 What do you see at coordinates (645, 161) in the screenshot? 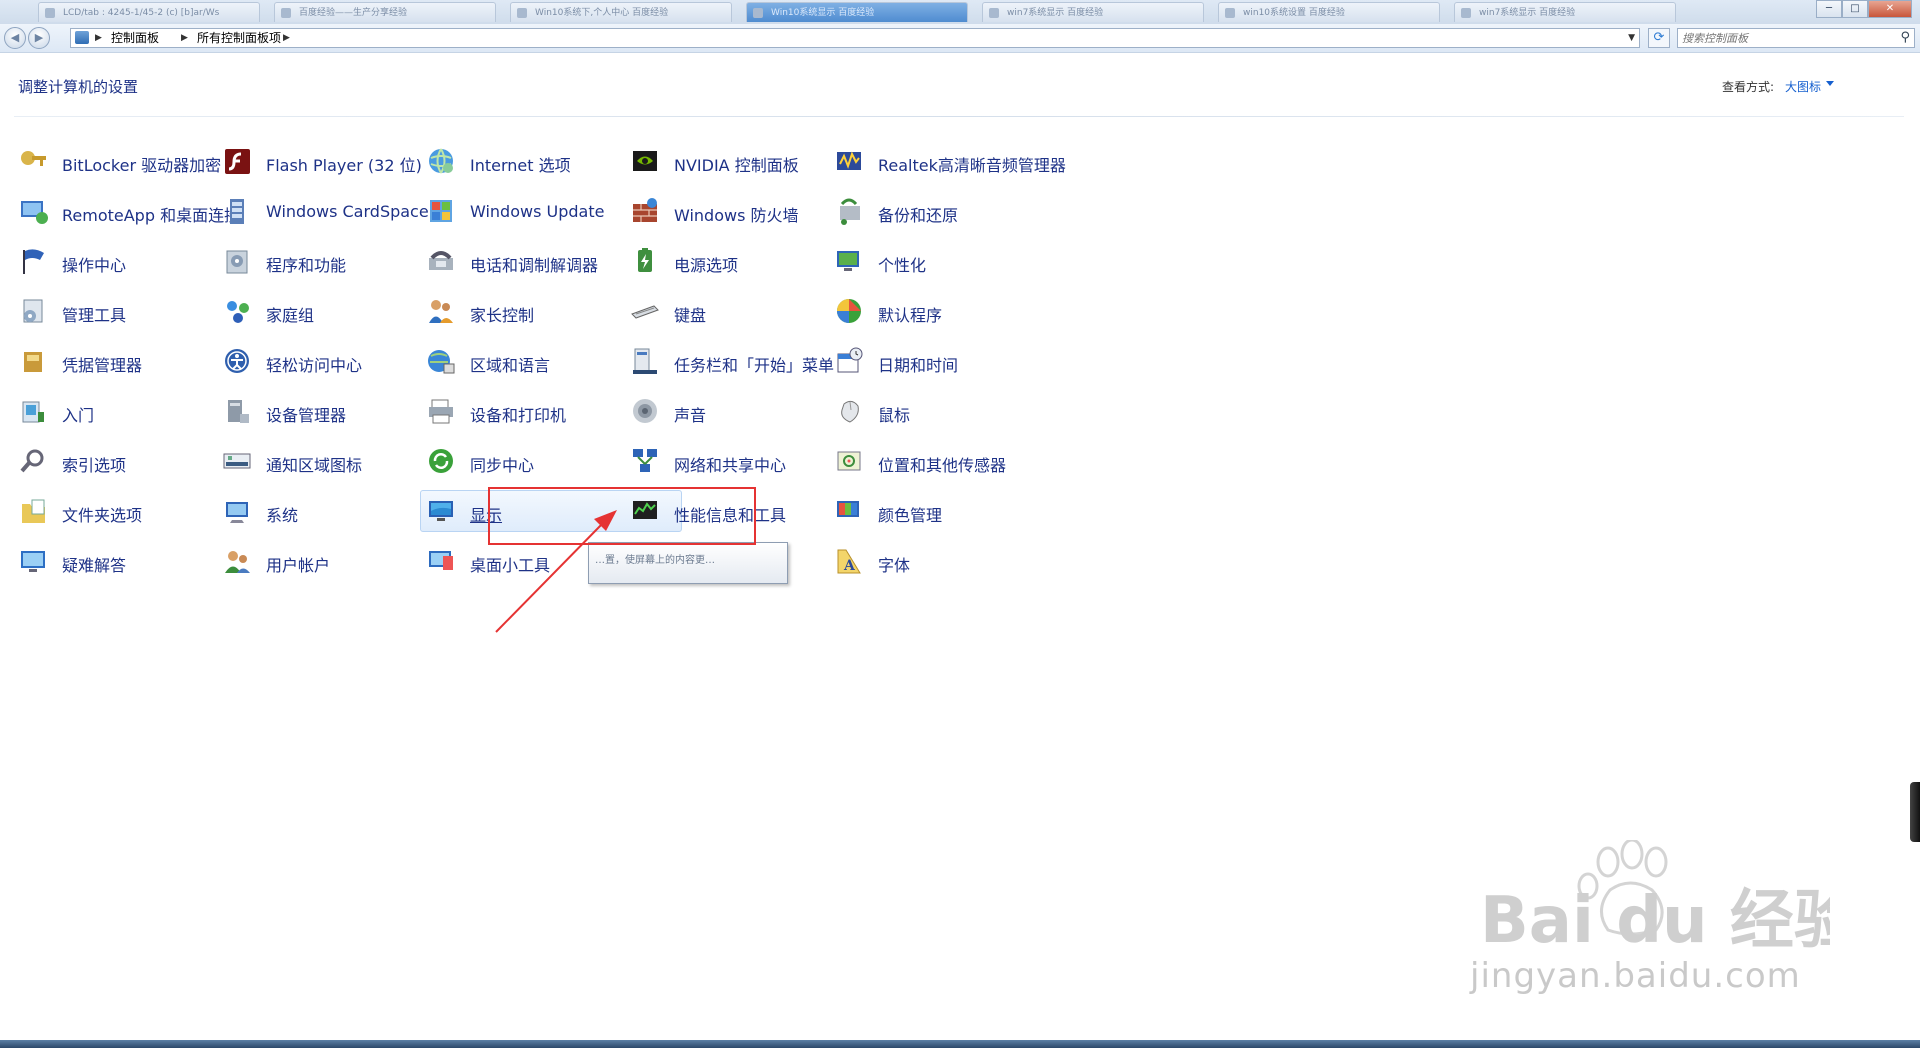
I see `nvidia-icon` at bounding box center [645, 161].